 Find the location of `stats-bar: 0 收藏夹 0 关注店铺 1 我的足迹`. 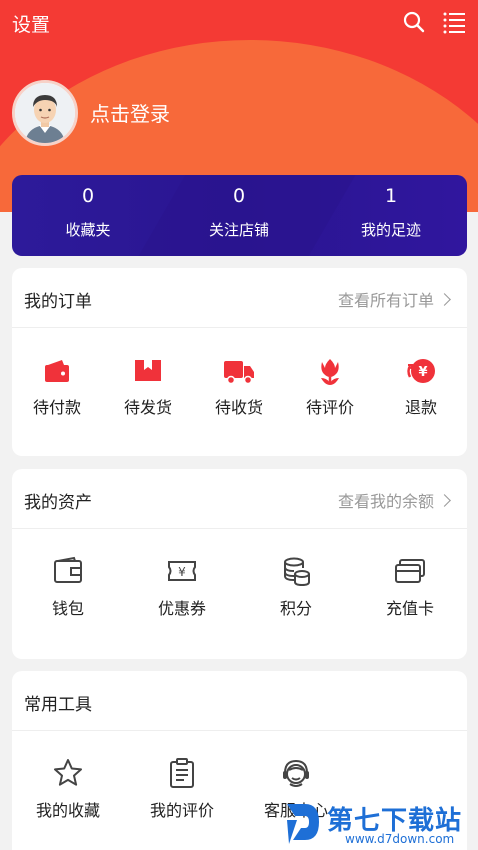

stats-bar: 0 收藏夹 0 关注店铺 1 我的足迹 is located at coordinates (239, 215).